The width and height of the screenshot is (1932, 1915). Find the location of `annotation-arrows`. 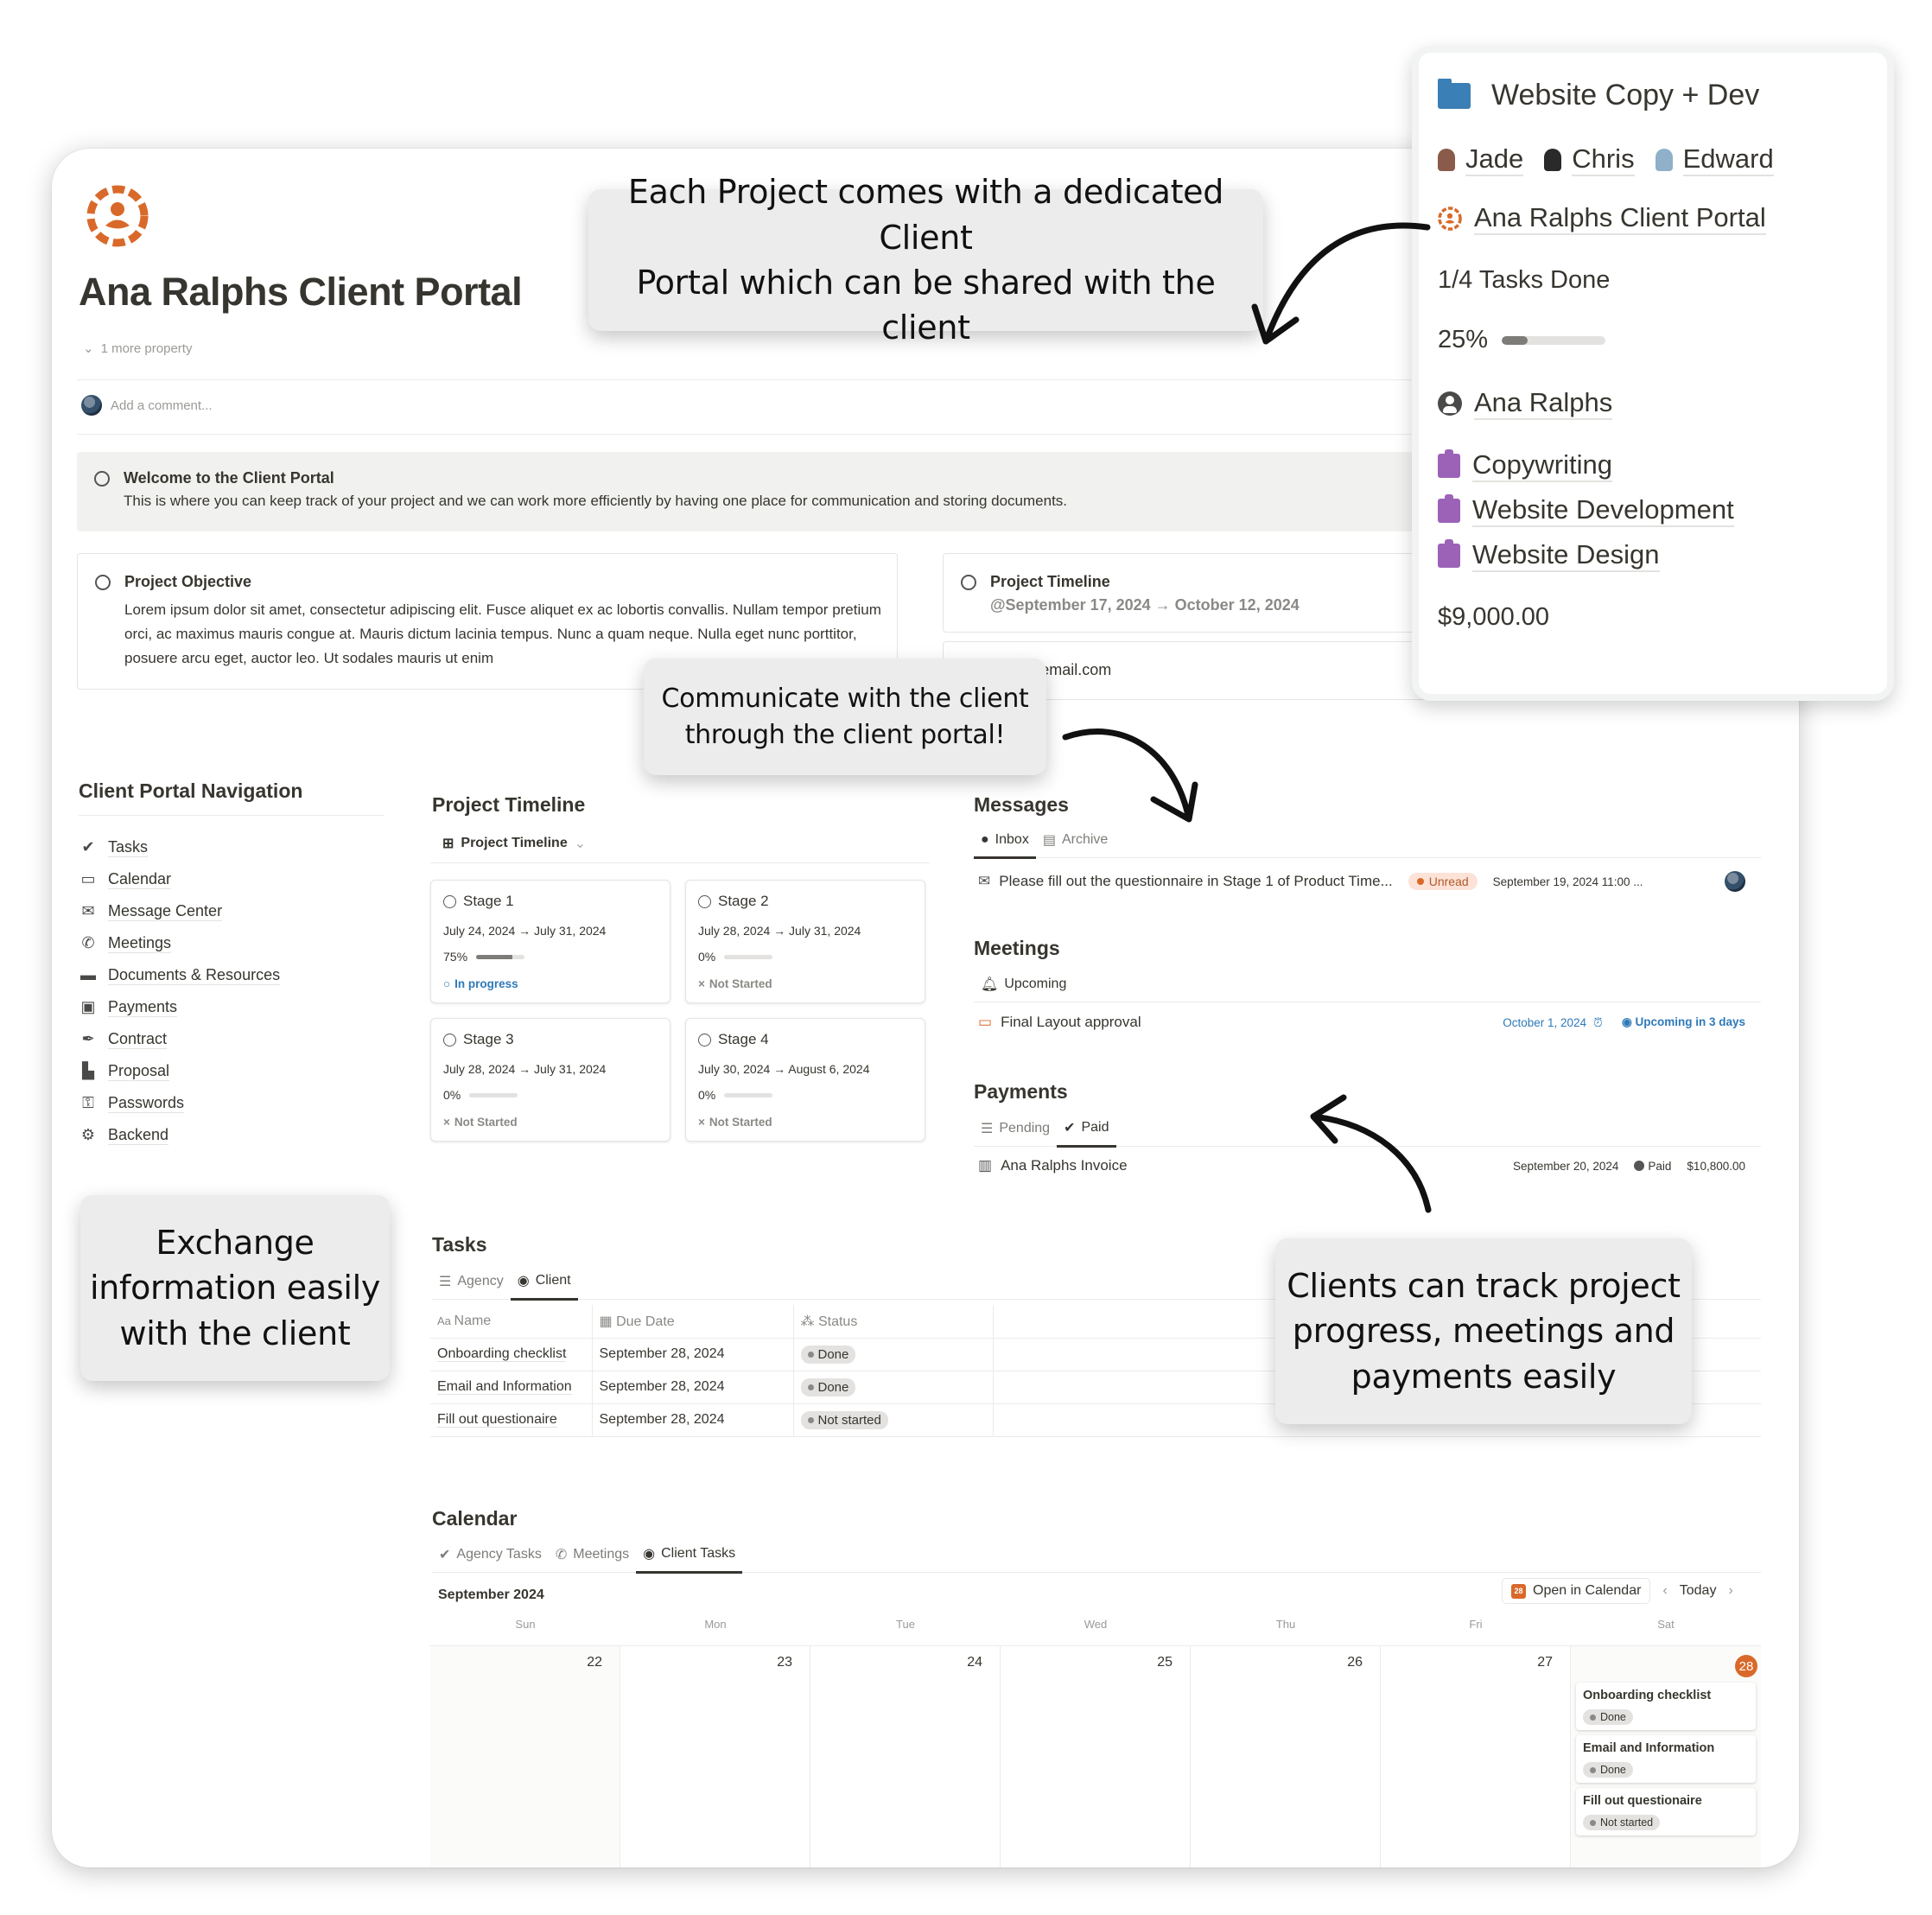

annotation-arrows is located at coordinates (1247, 717).